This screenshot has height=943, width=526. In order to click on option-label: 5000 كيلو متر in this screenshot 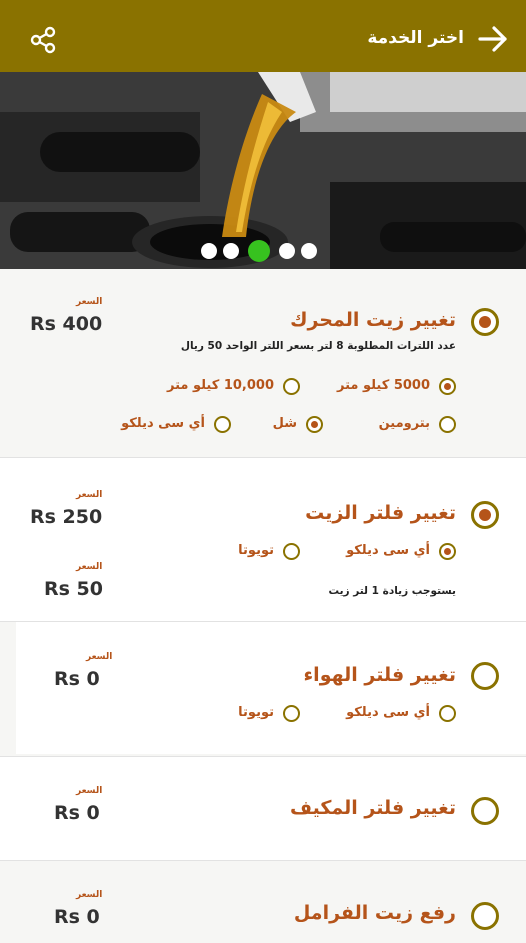, I will do `click(383, 385)`.